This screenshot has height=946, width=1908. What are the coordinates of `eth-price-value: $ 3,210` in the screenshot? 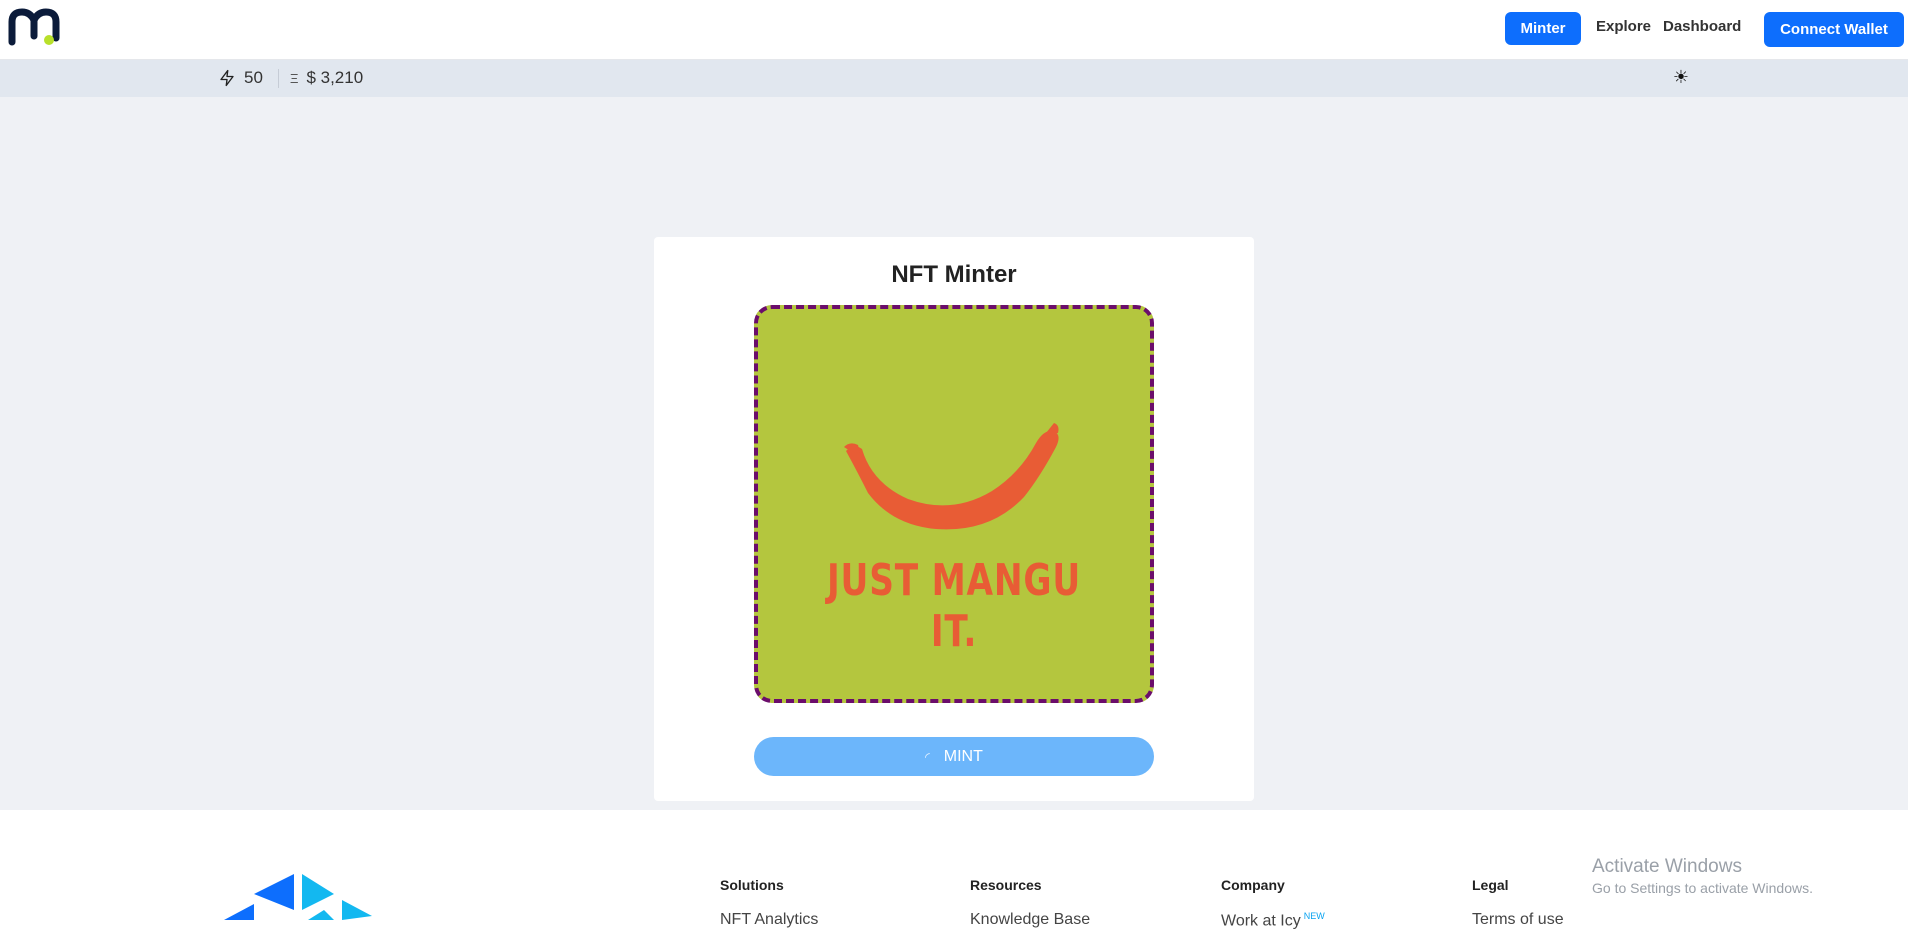 It's located at (335, 77).